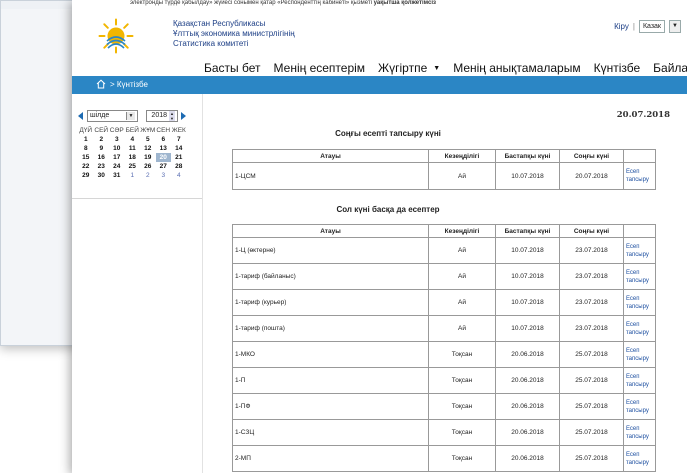 This screenshot has width=687, height=473. I want to click on language-select: Казак, so click(651, 26).